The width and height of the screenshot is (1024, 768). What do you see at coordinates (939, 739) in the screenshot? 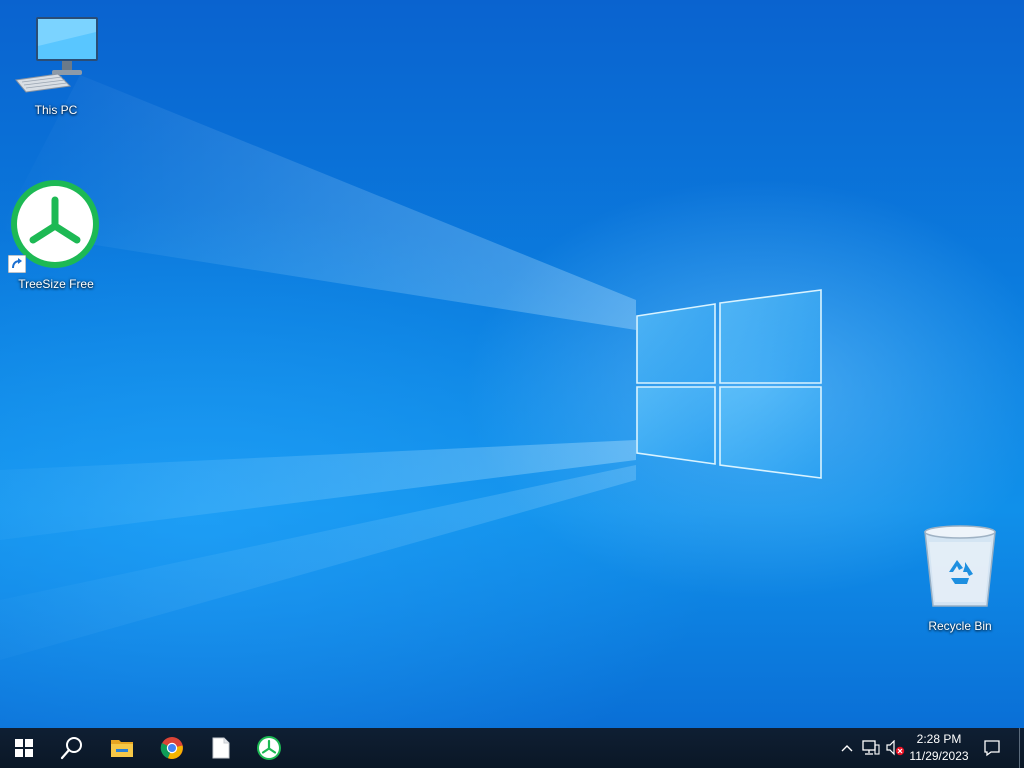
I see `clock-time: 2:28 PM` at bounding box center [939, 739].